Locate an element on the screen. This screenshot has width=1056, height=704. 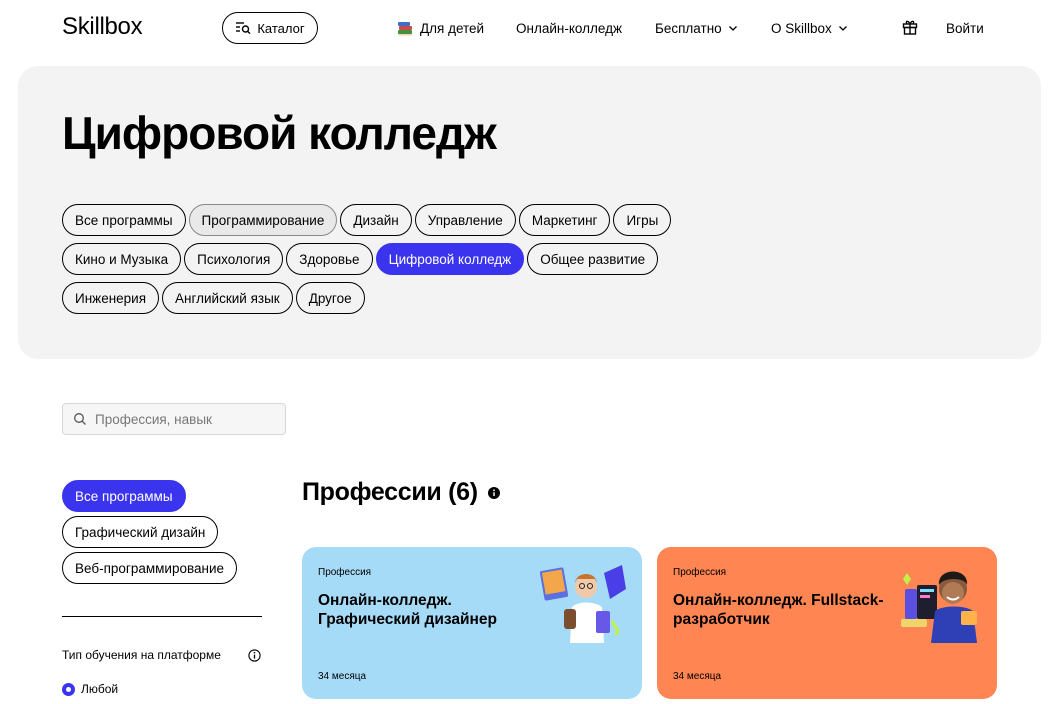
nav-free-label: Бесплатно is located at coordinates (688, 28).